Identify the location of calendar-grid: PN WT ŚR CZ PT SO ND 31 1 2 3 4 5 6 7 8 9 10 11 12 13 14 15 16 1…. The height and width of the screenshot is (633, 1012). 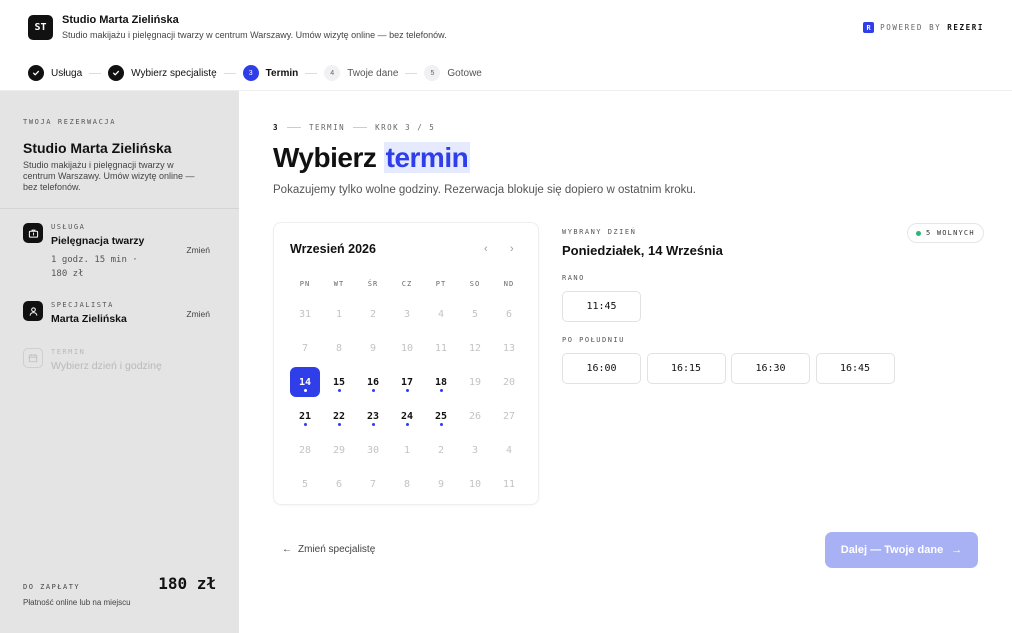
(407, 389).